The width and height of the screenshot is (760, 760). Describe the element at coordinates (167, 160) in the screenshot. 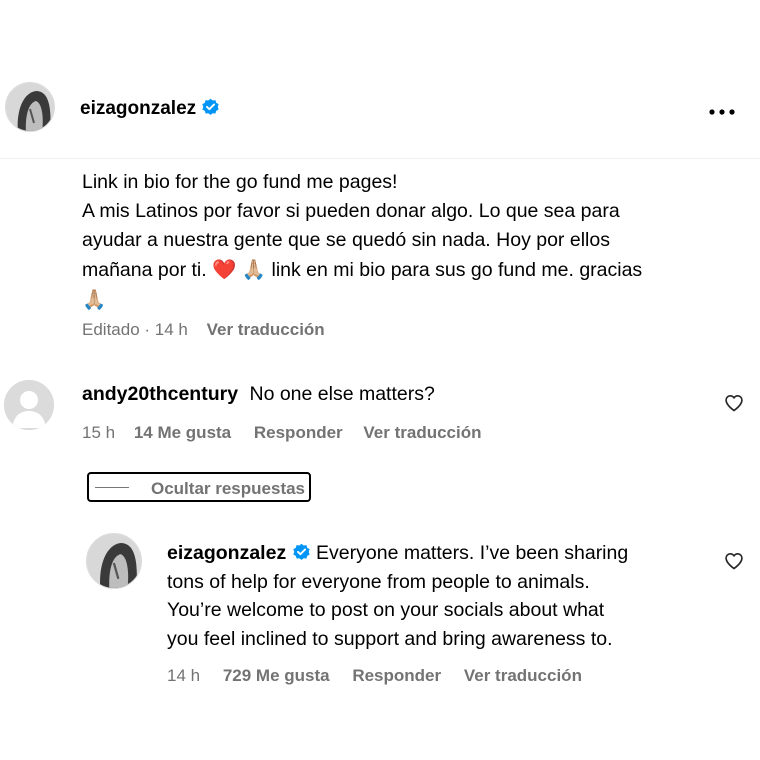

I see `caption-cutoff` at that location.